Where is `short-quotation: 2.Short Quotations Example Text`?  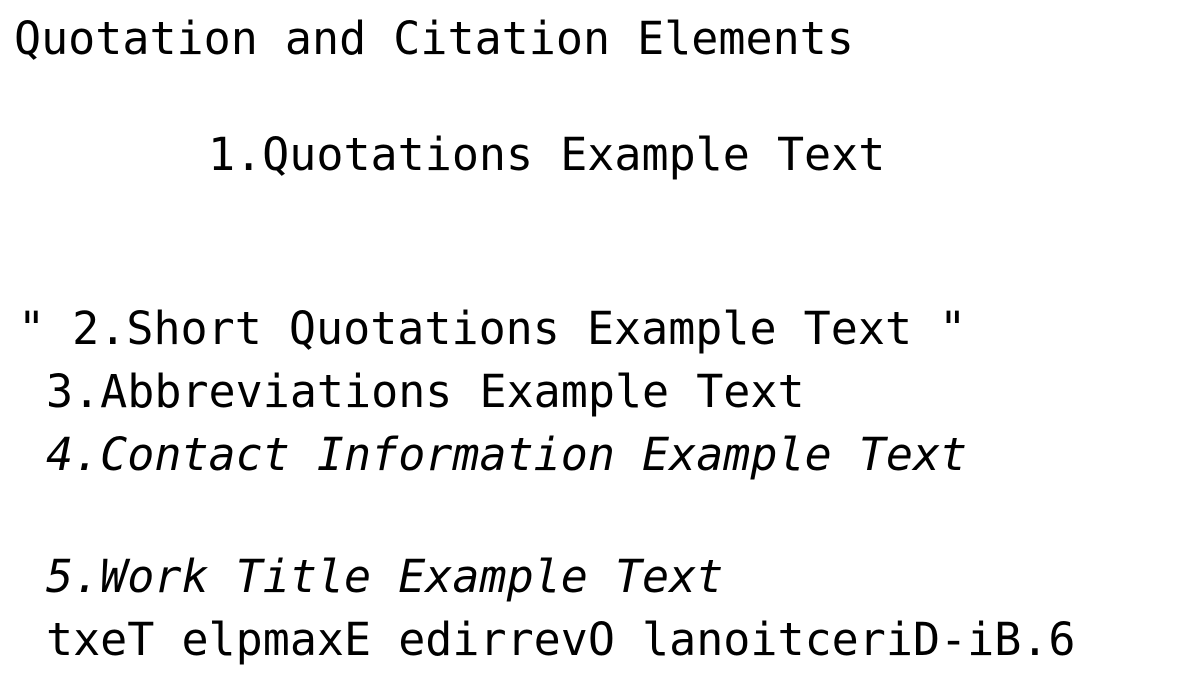
short-quotation: 2.Short Quotations Example Text is located at coordinates (492, 328).